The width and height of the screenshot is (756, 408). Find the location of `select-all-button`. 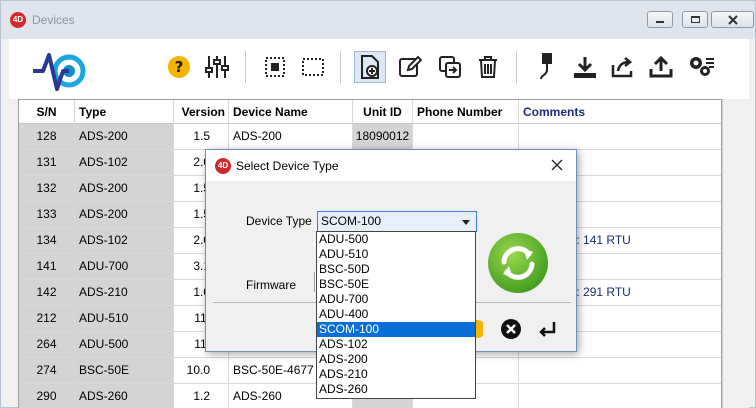

select-all-button is located at coordinates (275, 67).